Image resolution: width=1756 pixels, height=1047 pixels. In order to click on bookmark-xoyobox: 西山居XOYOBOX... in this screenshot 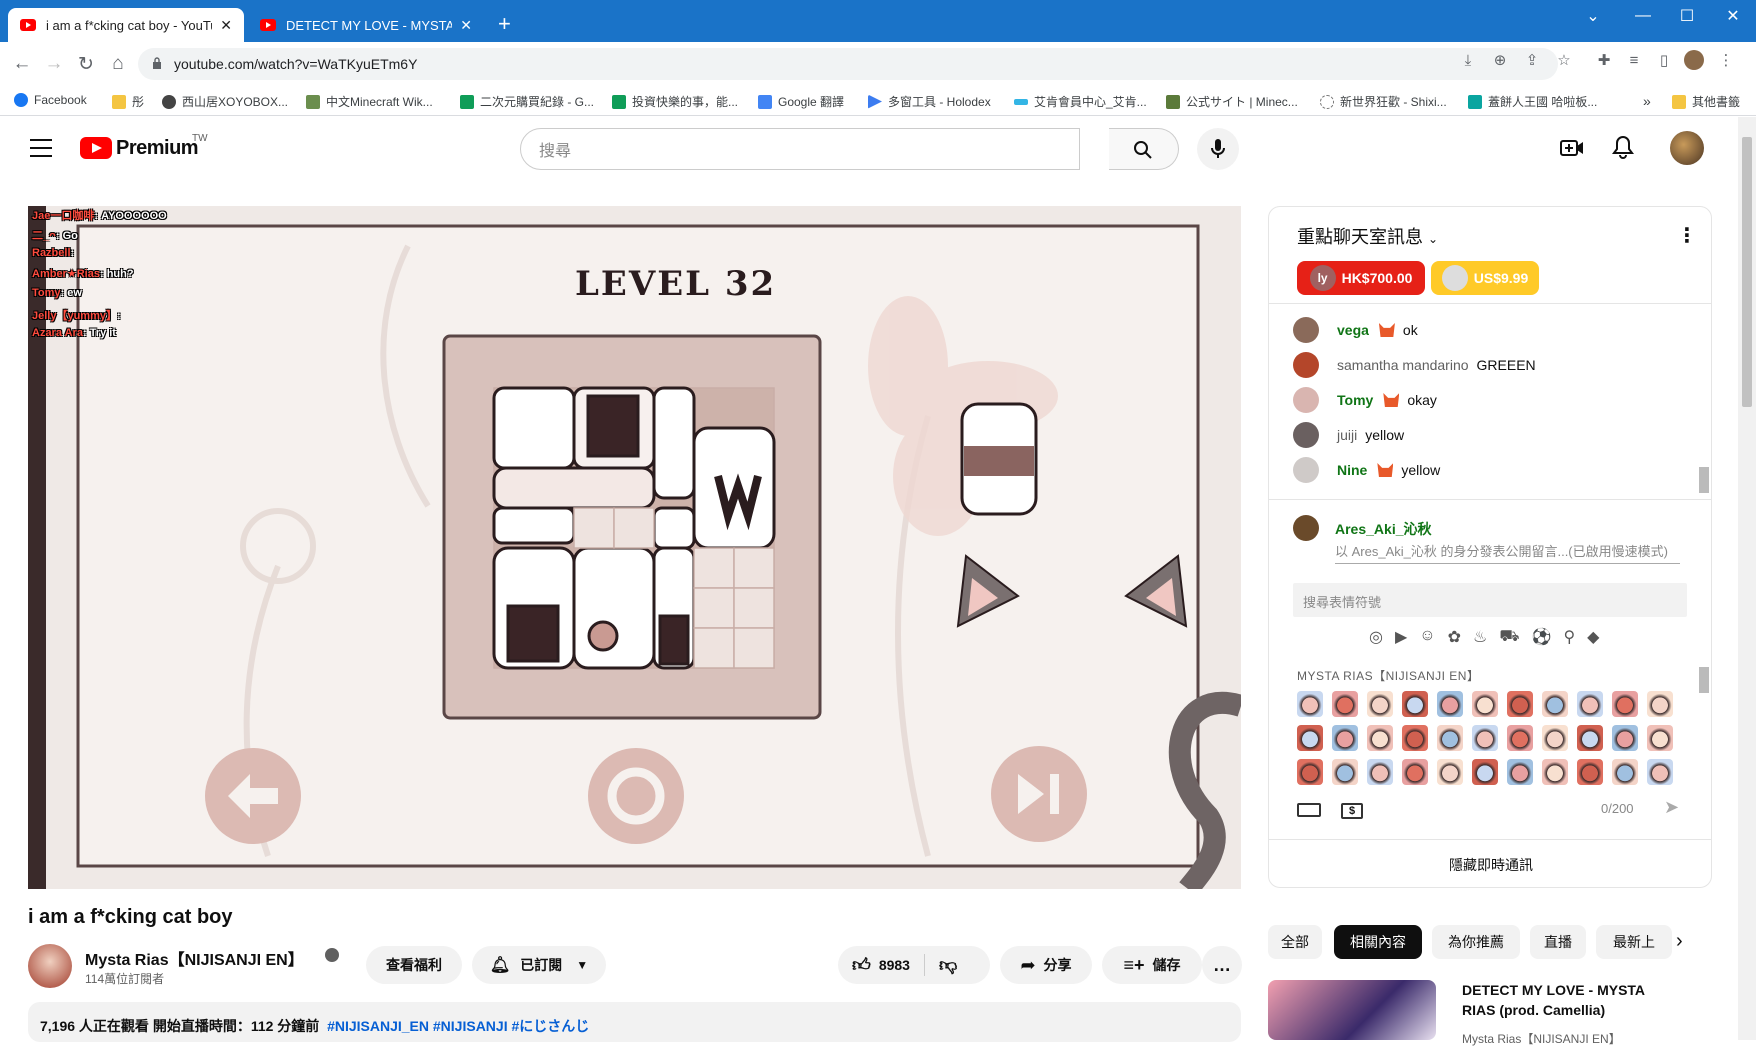, I will do `click(225, 101)`.